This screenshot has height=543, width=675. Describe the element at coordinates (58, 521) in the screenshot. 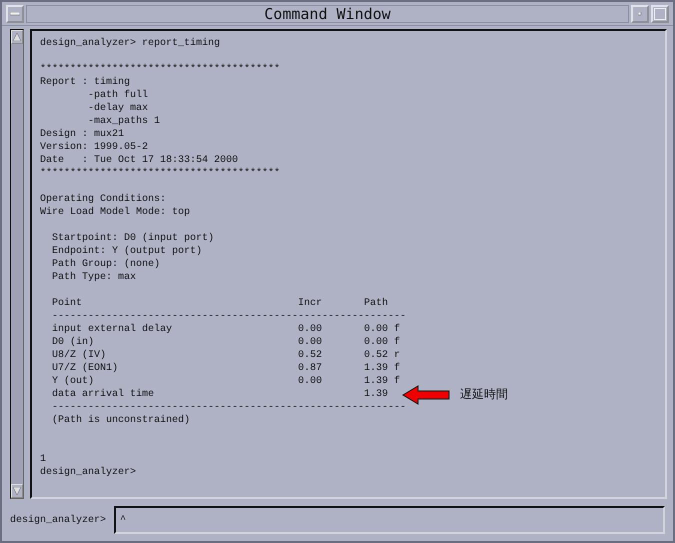

I see `prompt-label: design_analyzer>` at that location.